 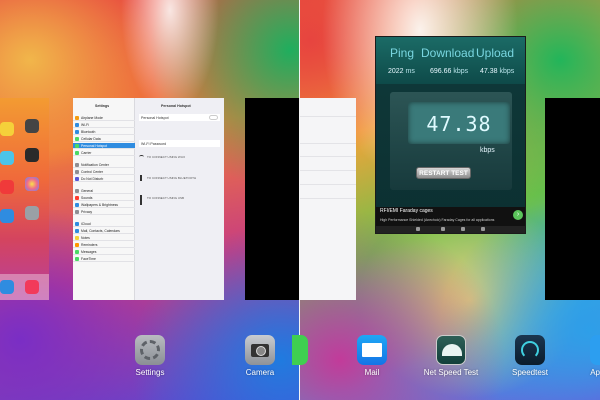 I want to click on section-usb: TO CONNECT USING USB, so click(x=166, y=198).